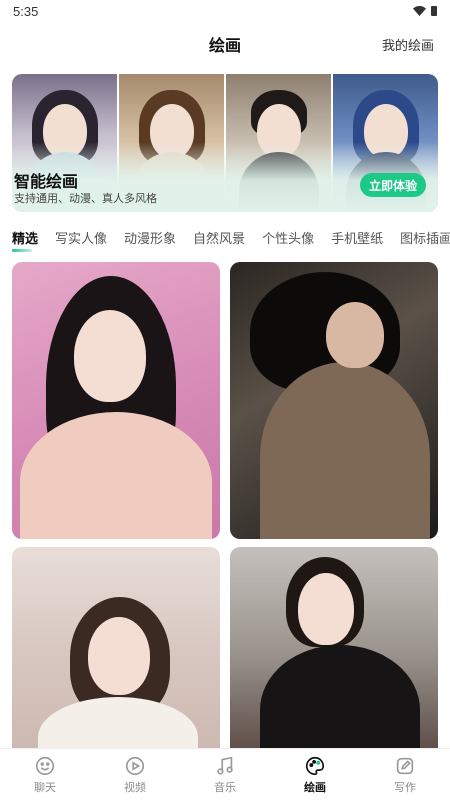 This screenshot has height=800, width=450. I want to click on status-icons, so click(425, 11).